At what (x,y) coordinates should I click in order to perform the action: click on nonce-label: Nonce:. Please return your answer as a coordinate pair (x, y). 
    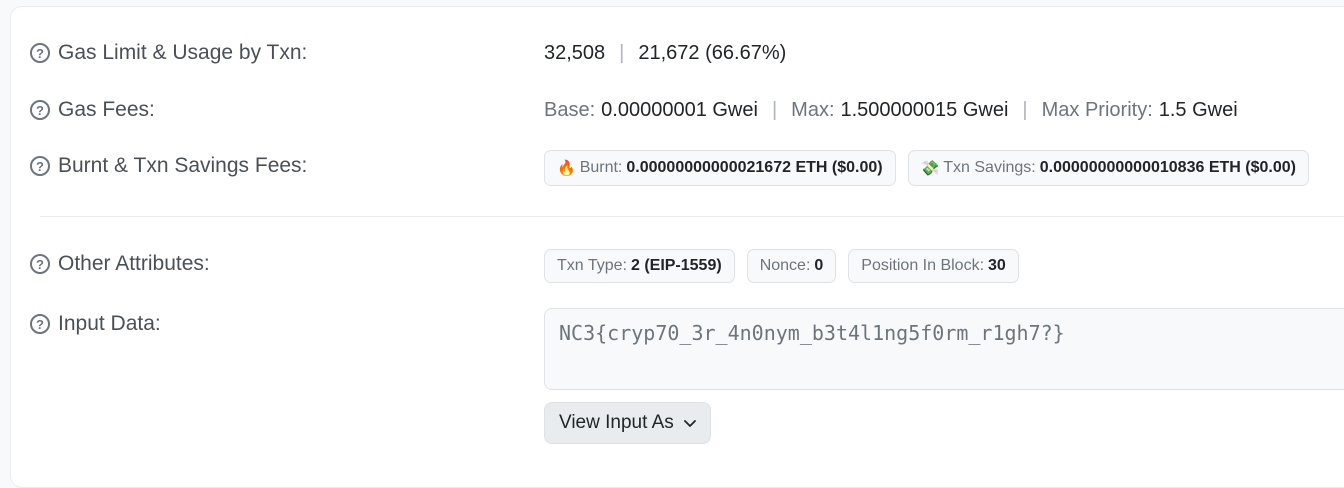
    Looking at the image, I should click on (785, 265).